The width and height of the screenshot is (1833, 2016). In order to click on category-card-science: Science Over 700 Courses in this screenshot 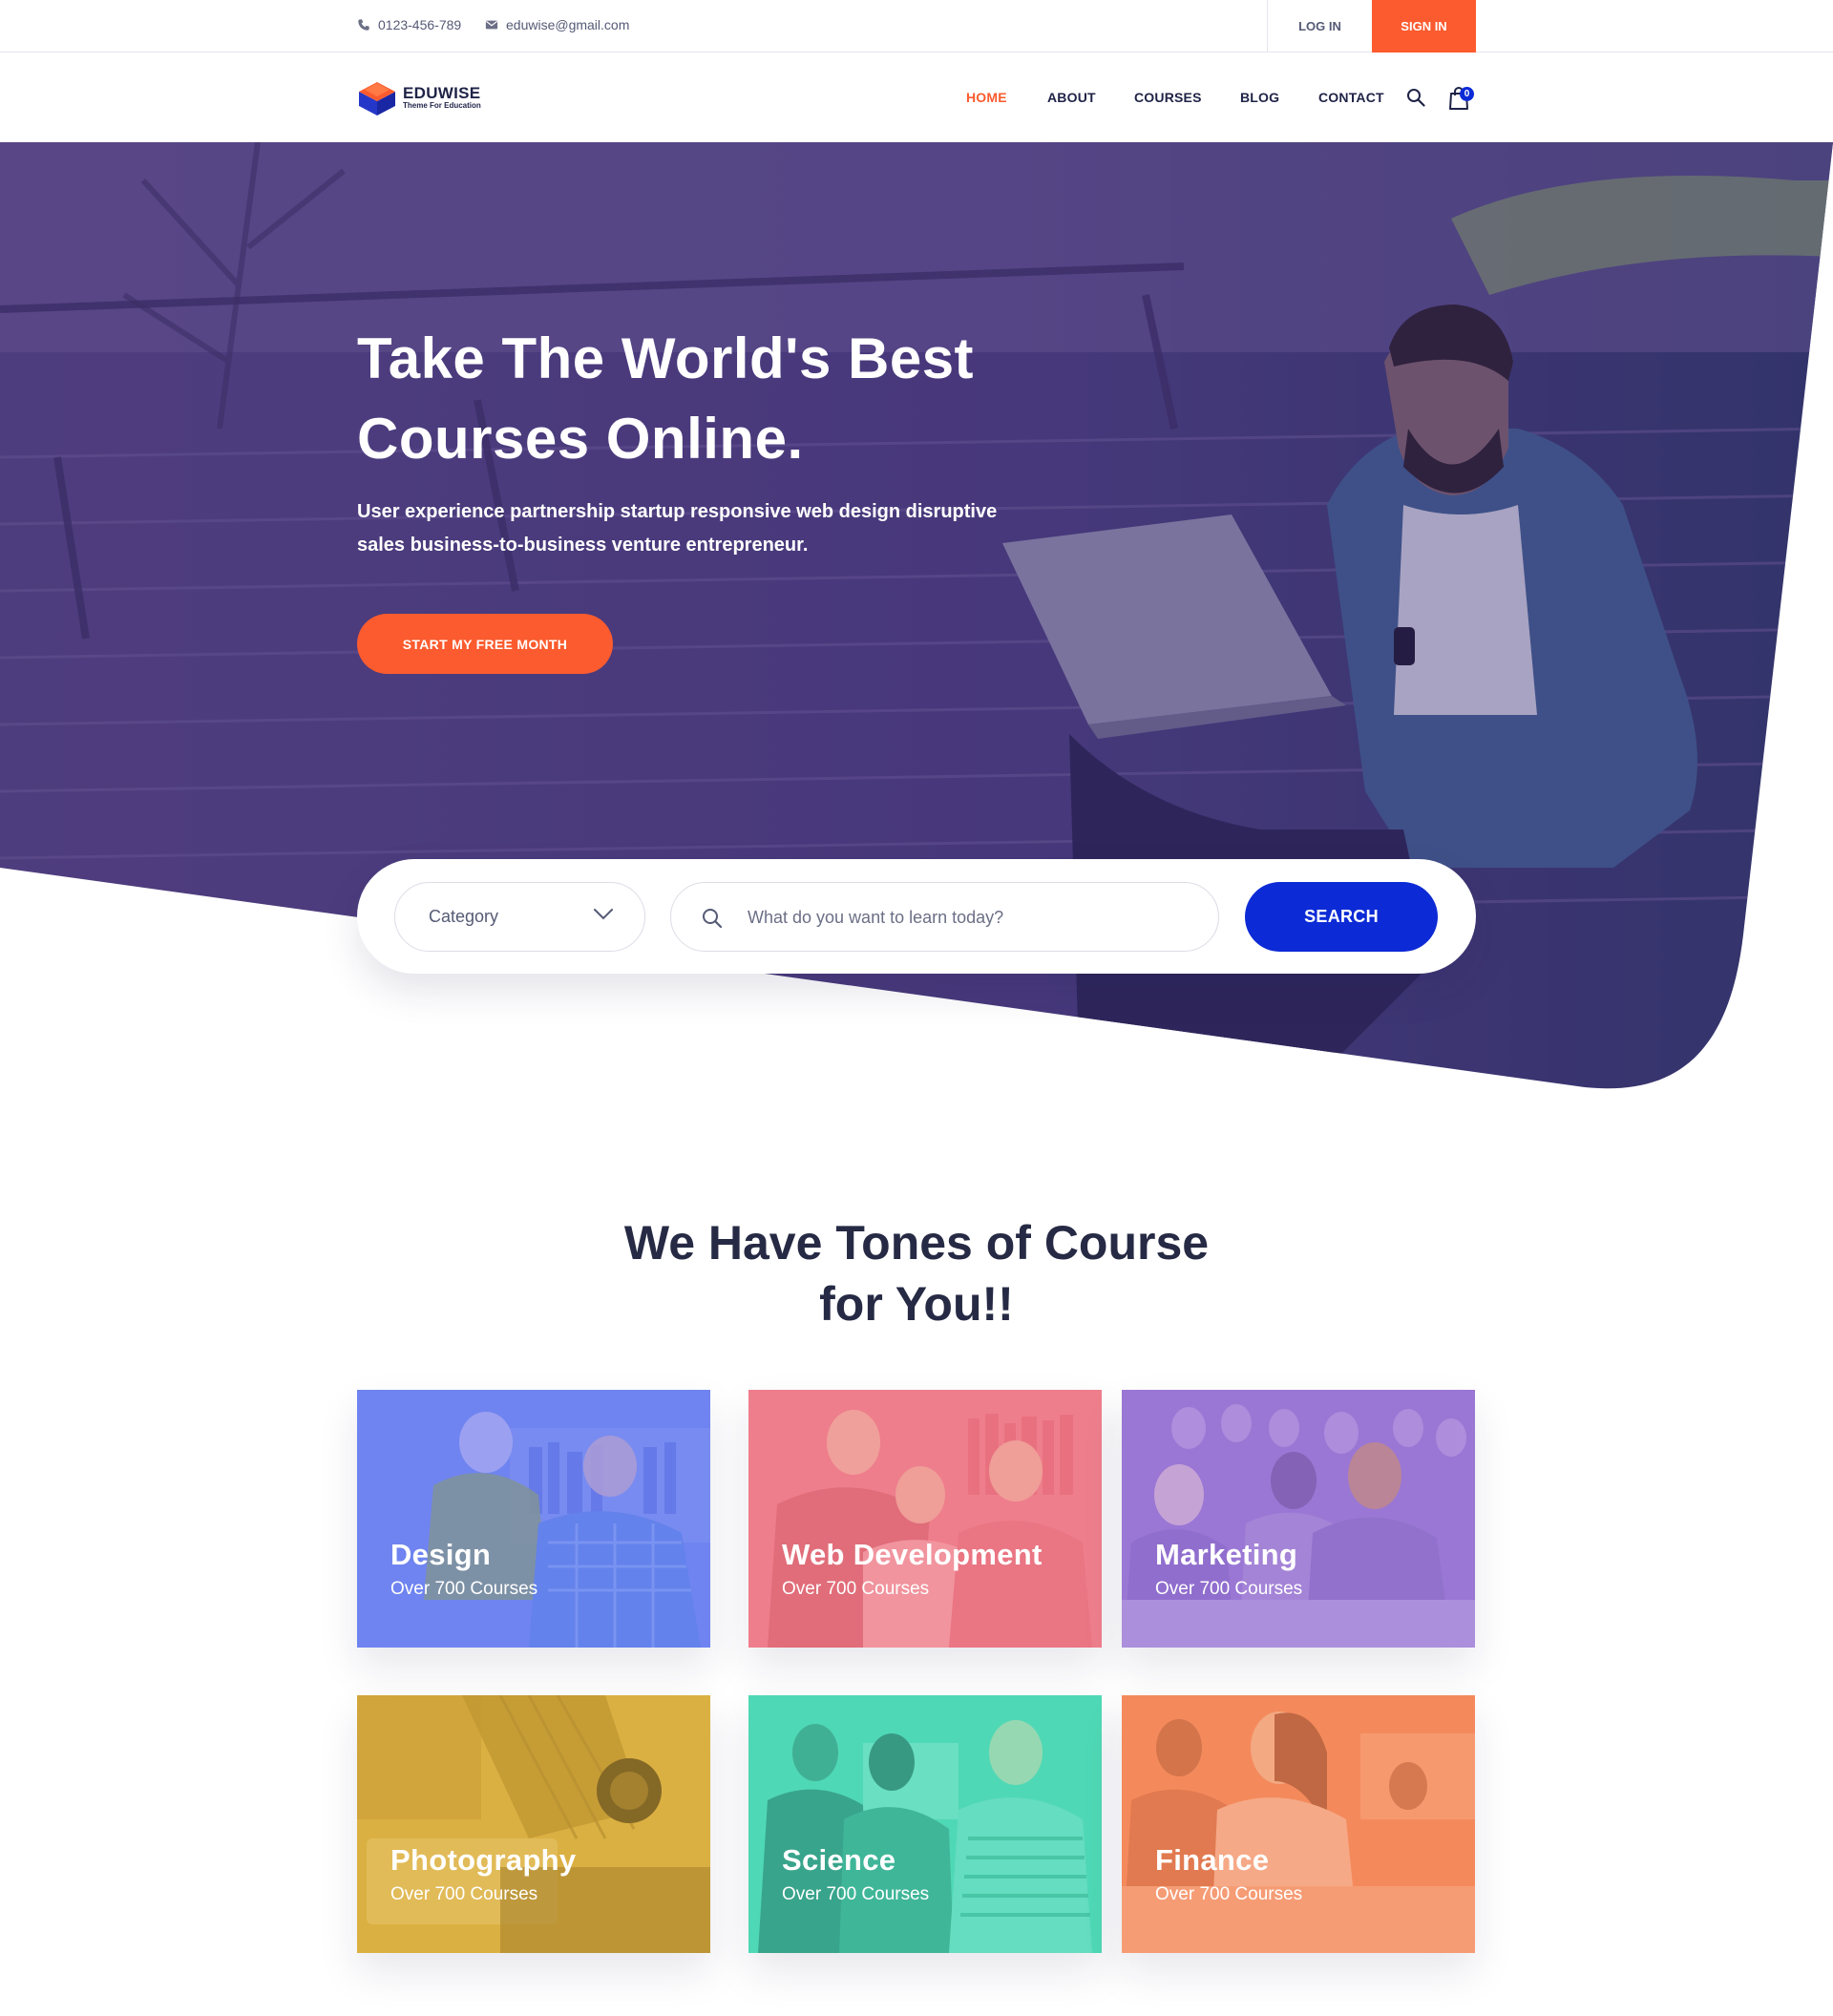, I will do `click(925, 1824)`.